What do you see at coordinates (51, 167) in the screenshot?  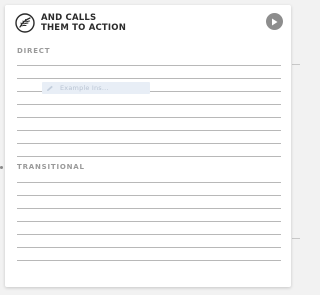 I see `section-label-transitional: TRANSITIONAL` at bounding box center [51, 167].